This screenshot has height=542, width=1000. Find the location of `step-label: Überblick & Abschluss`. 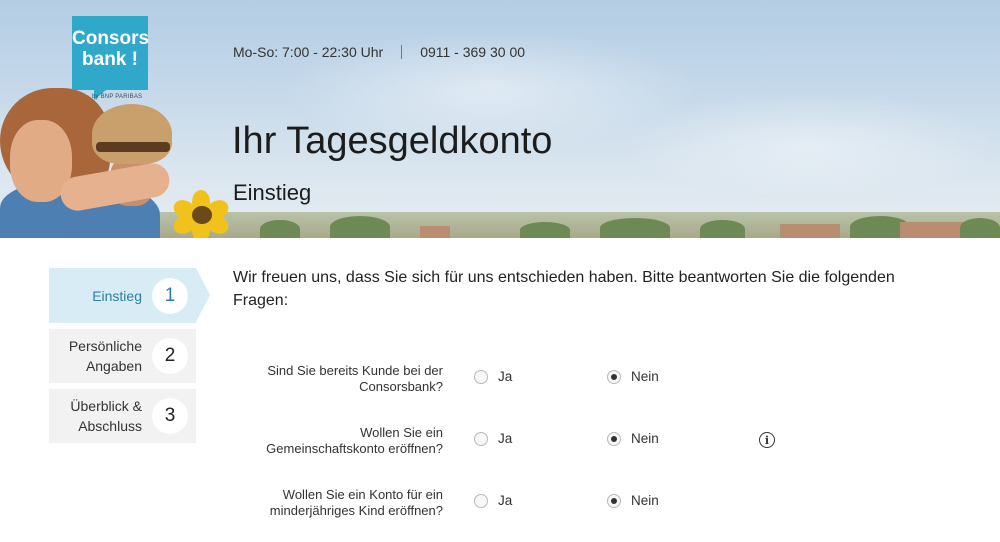

step-label: Überblick & Abschluss is located at coordinates (106, 416).